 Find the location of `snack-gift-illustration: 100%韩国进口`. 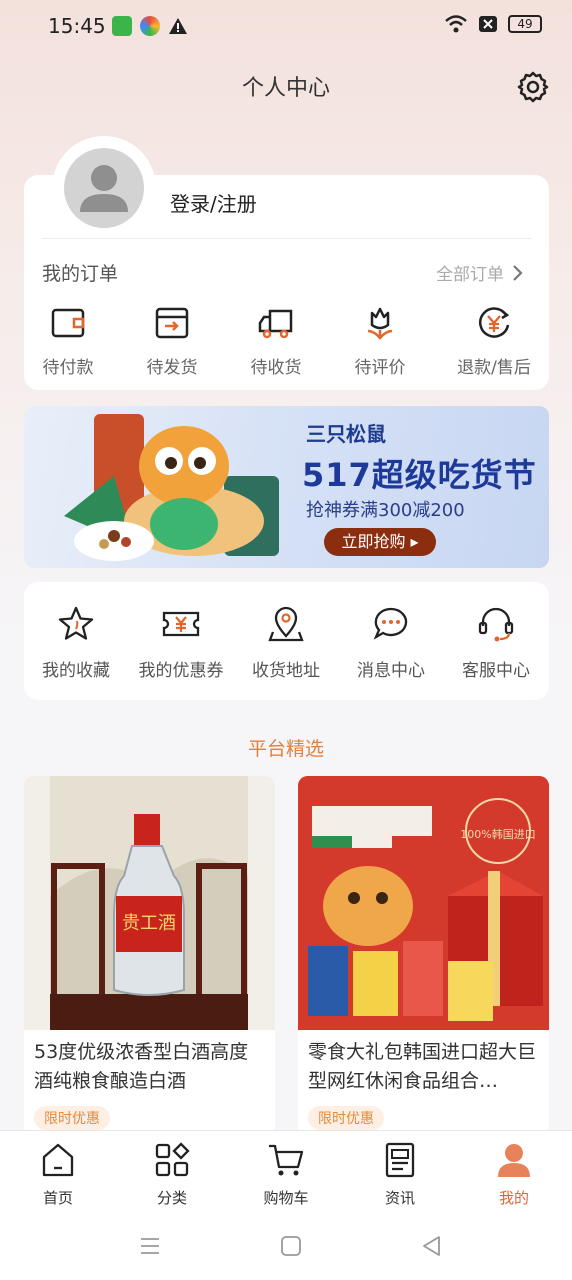

snack-gift-illustration: 100%韩国进口 is located at coordinates (423, 903).